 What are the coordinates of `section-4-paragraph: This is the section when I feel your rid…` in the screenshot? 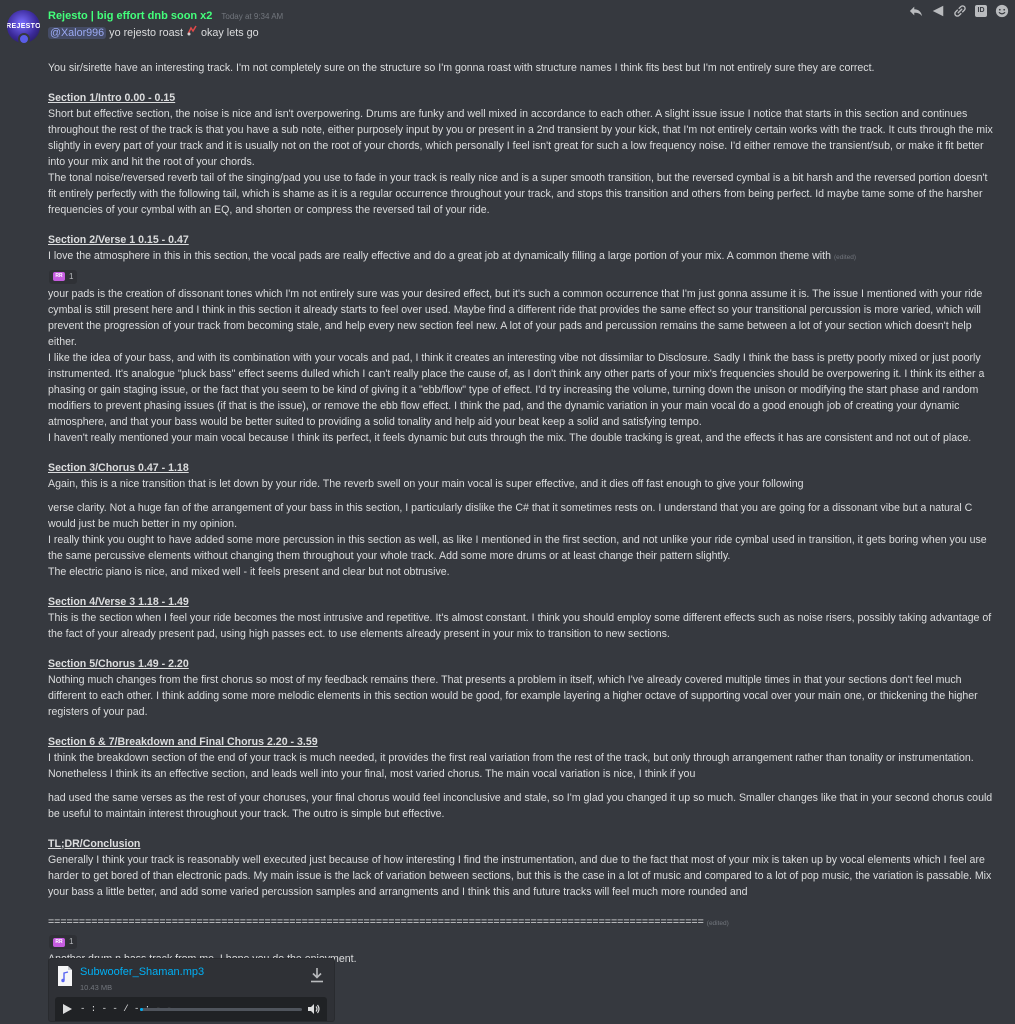 It's located at (520, 625).